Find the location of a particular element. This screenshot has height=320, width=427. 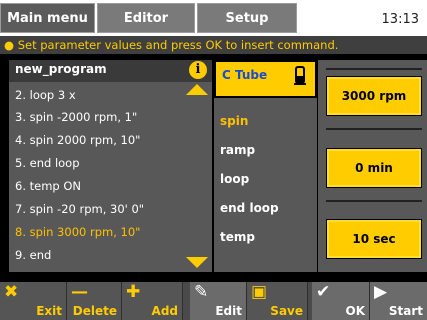

speed-value-field: 3000 rpm is located at coordinates (374, 96).